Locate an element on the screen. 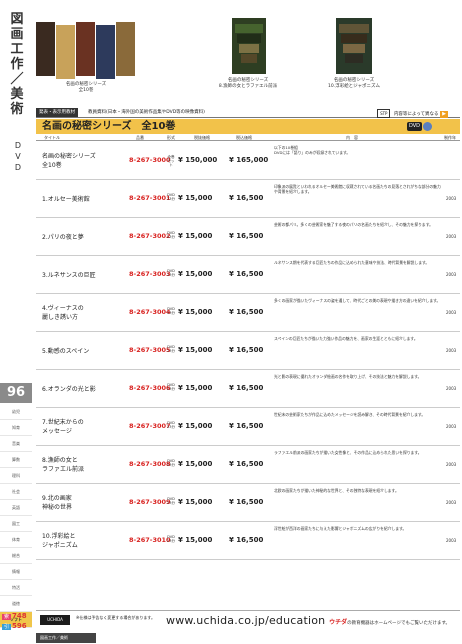  row-description: スペインの巨匠たちが描いた力強い作品の魅力を、画家の生涯とともに紹介します。 is located at coordinates (346, 338).